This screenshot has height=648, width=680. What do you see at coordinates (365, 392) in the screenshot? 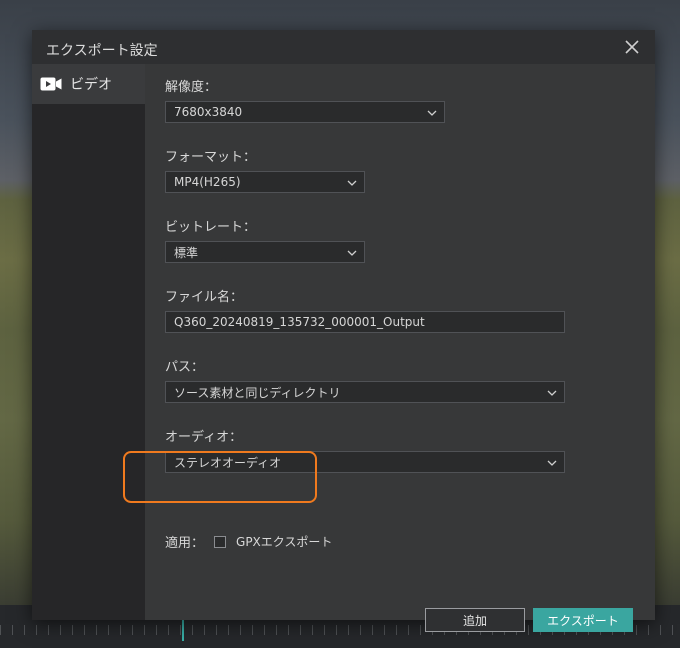
I see `path-select: ソース素材と同じディレクトリ` at bounding box center [365, 392].